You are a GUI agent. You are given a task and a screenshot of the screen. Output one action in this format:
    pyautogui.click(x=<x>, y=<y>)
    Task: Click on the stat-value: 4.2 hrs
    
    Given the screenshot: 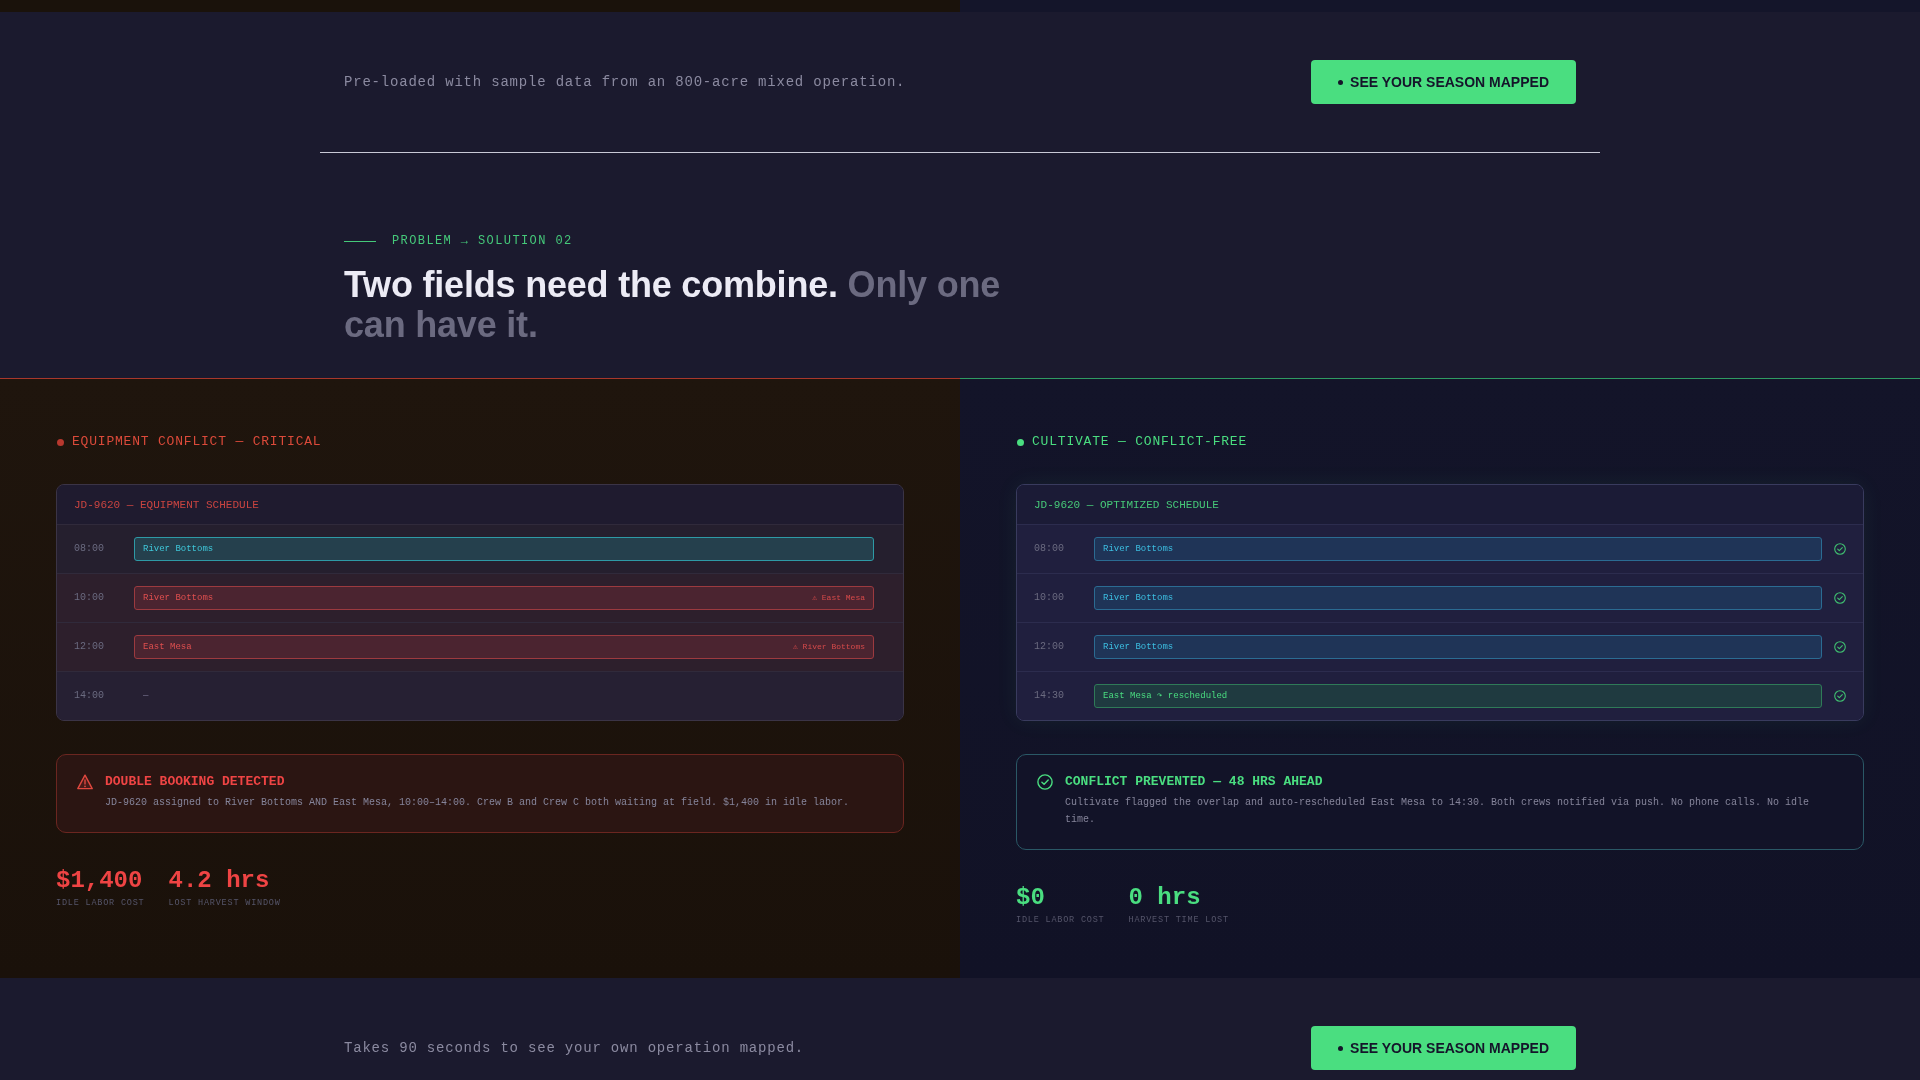 What is the action you would take?
    pyautogui.click(x=219, y=881)
    